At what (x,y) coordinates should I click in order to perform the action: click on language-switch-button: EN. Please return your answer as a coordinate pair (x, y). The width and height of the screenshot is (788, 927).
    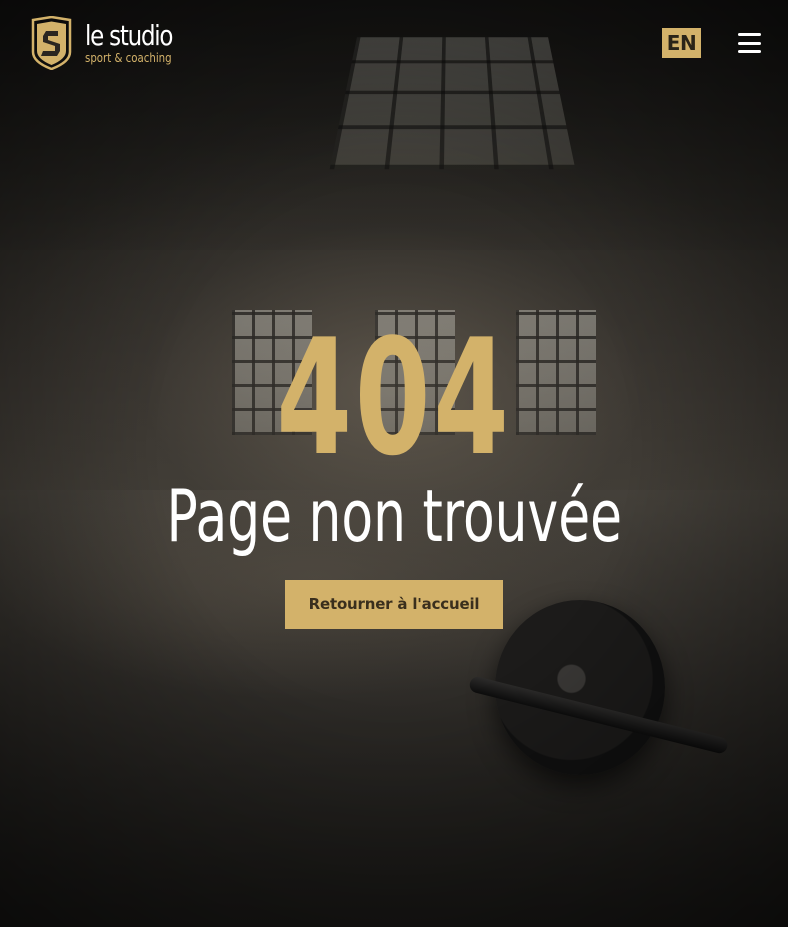
    Looking at the image, I should click on (681, 43).